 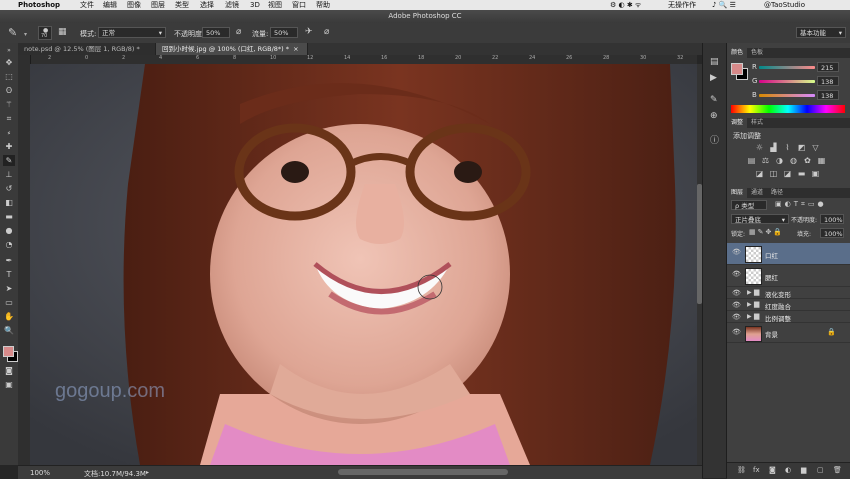 What do you see at coordinates (9, 160) in the screenshot?
I see `brush-tool-icon: ✎` at bounding box center [9, 160].